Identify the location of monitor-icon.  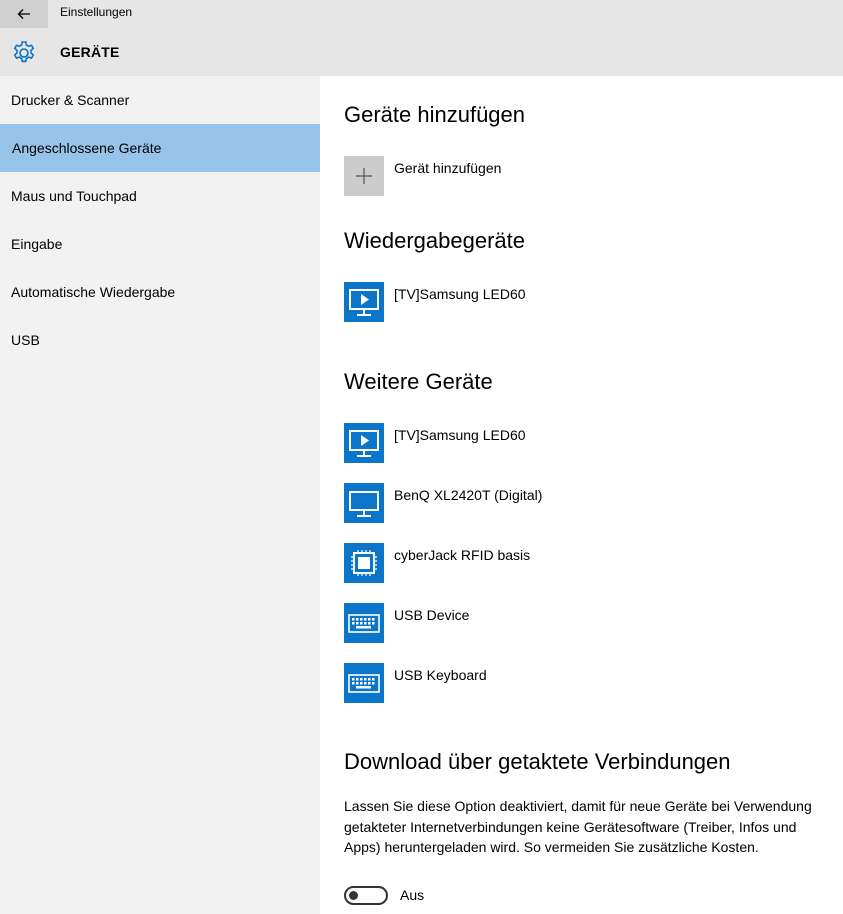
(364, 504).